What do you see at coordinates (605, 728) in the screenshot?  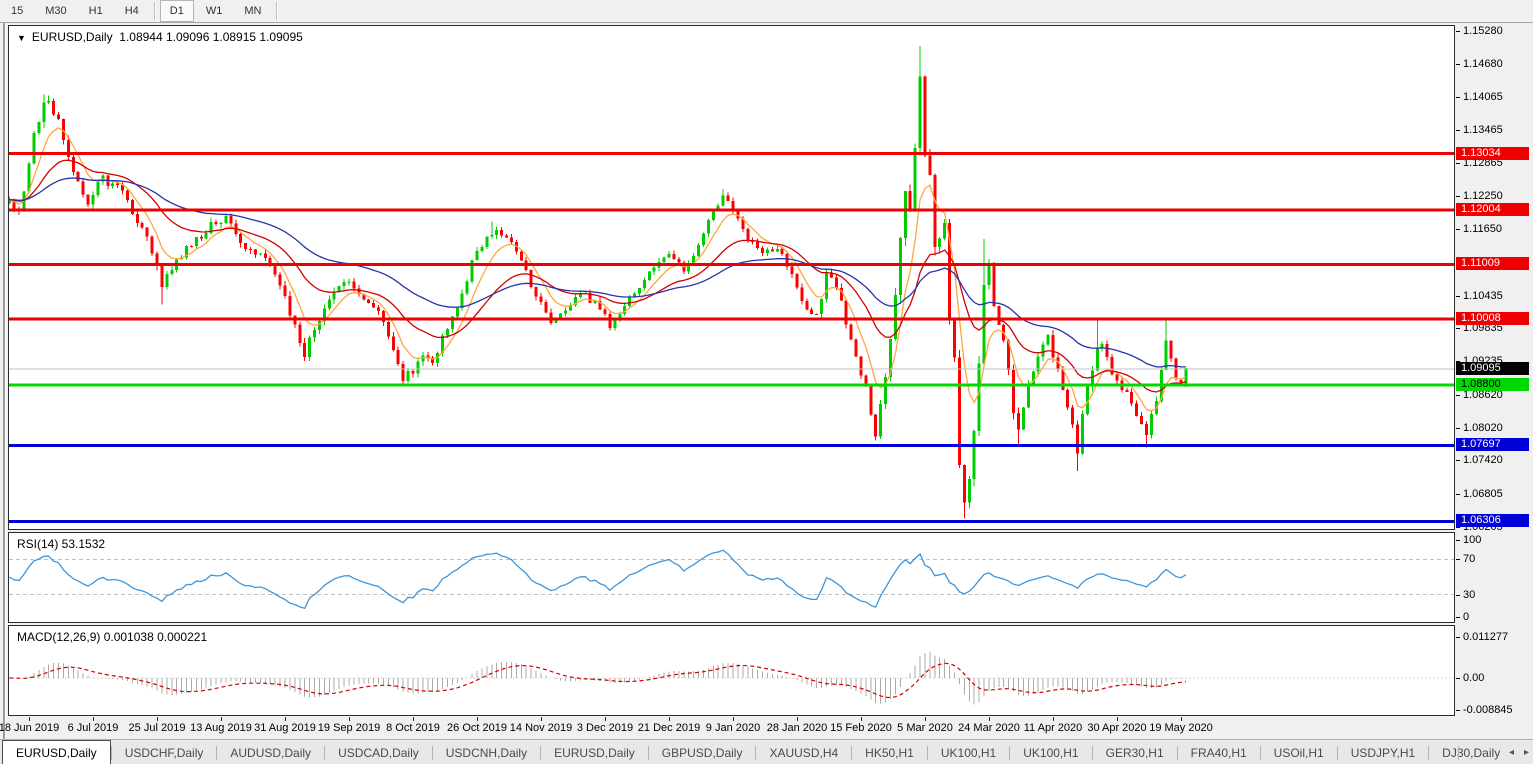 I see `date-tick-label: 3 Dec 2019` at bounding box center [605, 728].